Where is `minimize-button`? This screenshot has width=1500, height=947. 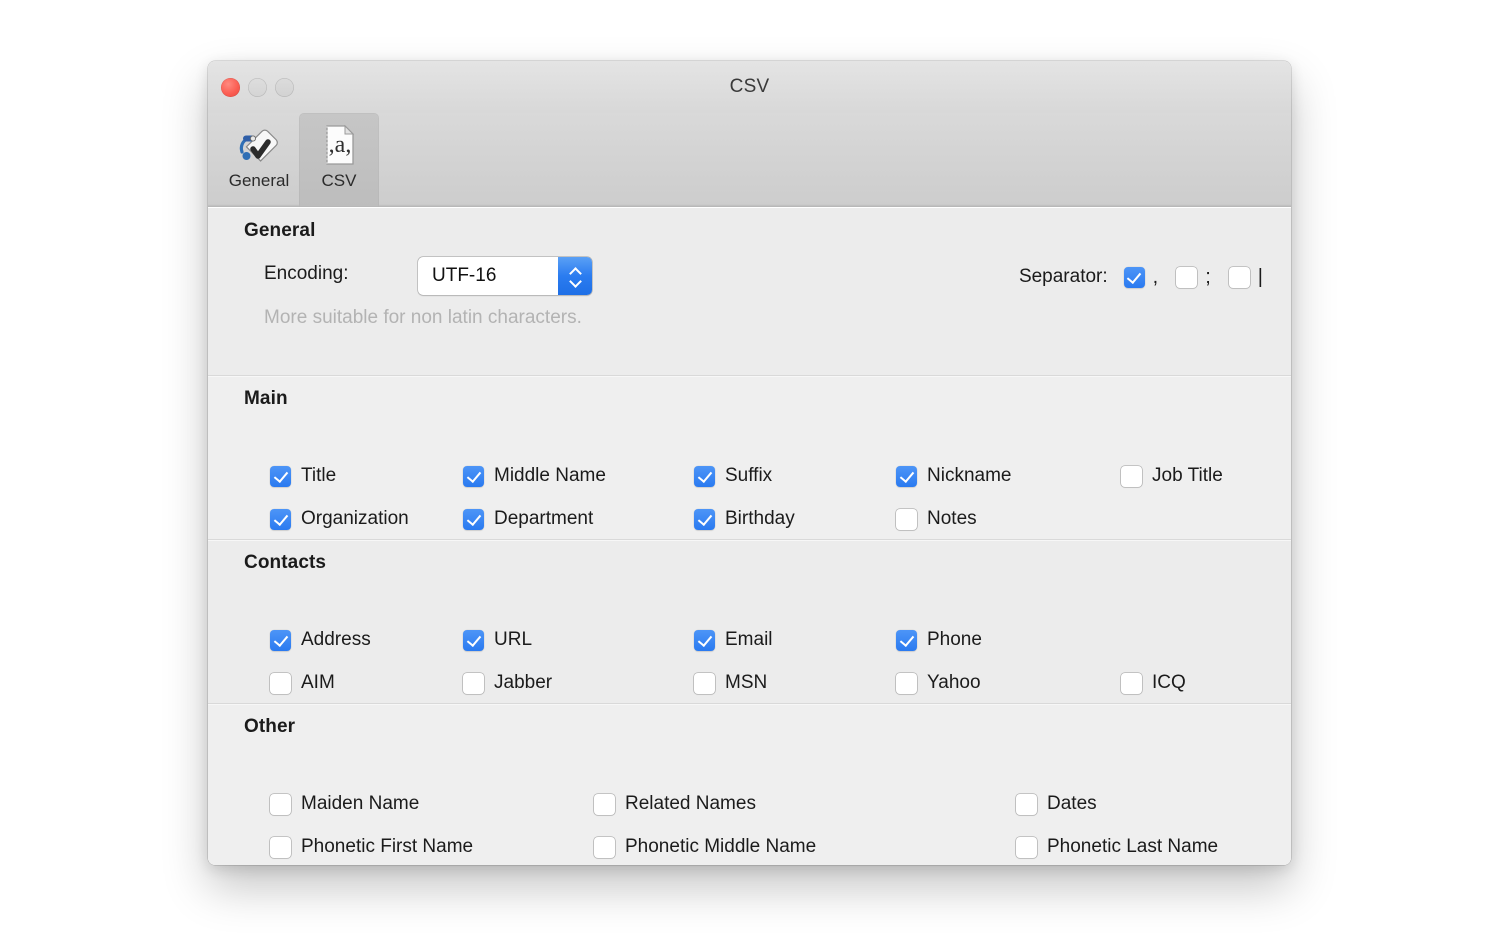 minimize-button is located at coordinates (257, 87).